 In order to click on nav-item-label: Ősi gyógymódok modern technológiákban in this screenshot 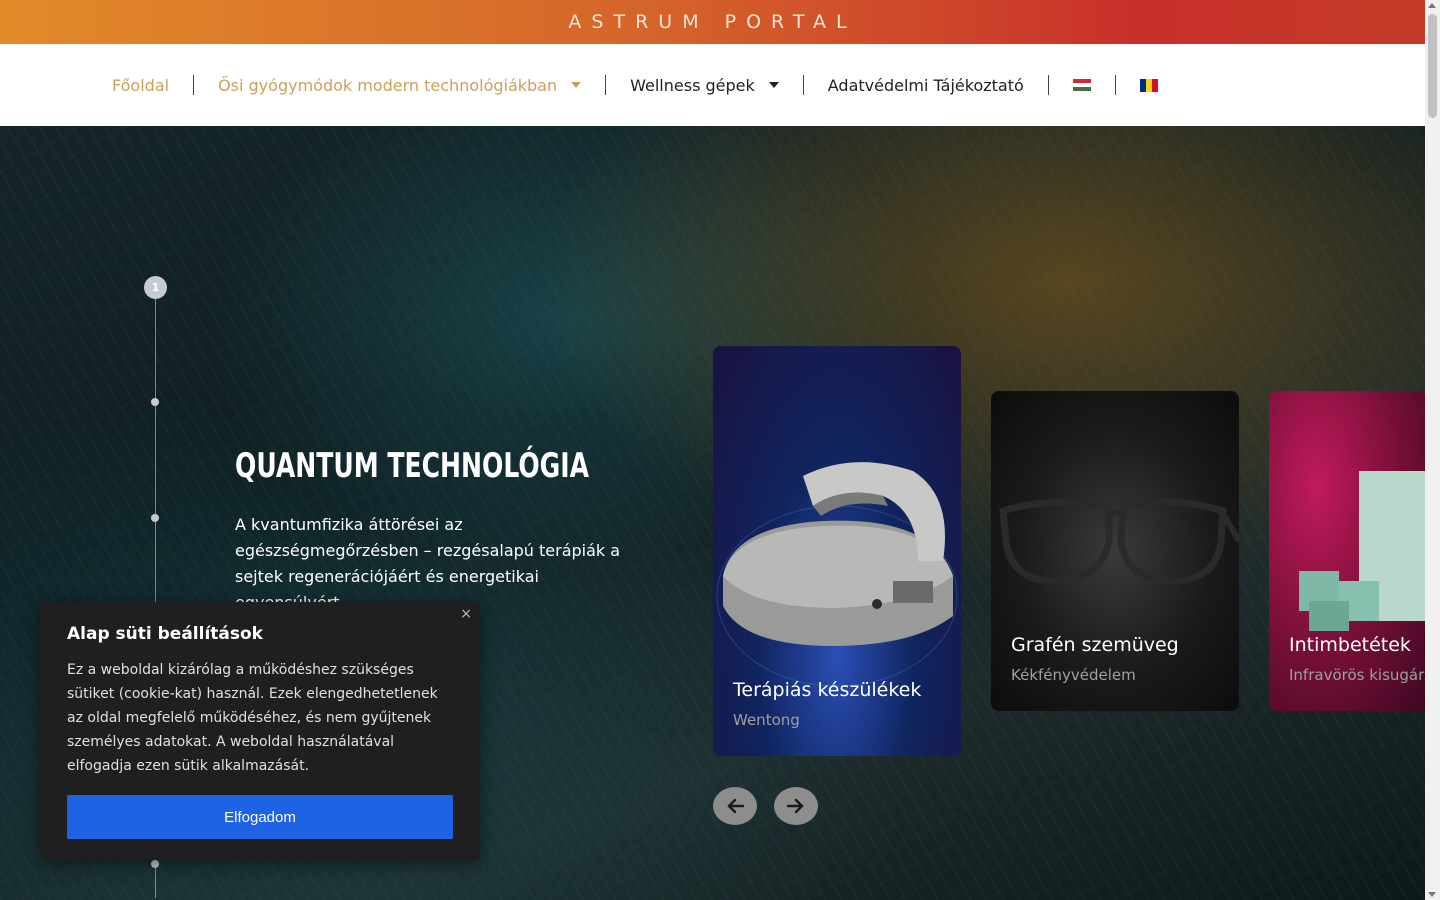, I will do `click(388, 85)`.